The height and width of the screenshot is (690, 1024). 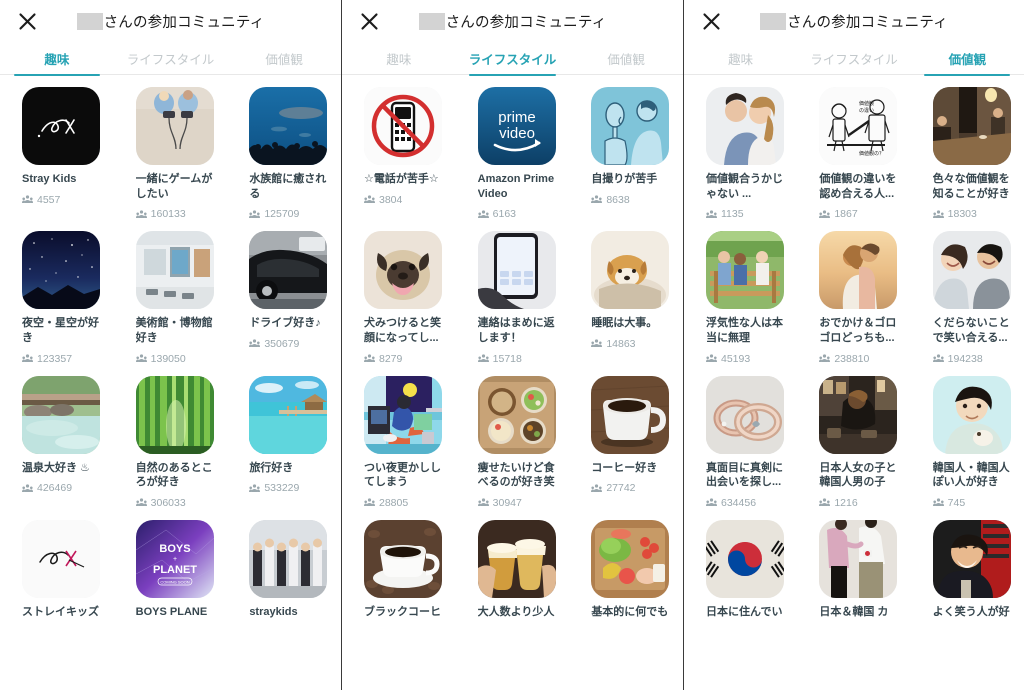 I want to click on community-card: 日本に住んでい, so click(x=740, y=569).